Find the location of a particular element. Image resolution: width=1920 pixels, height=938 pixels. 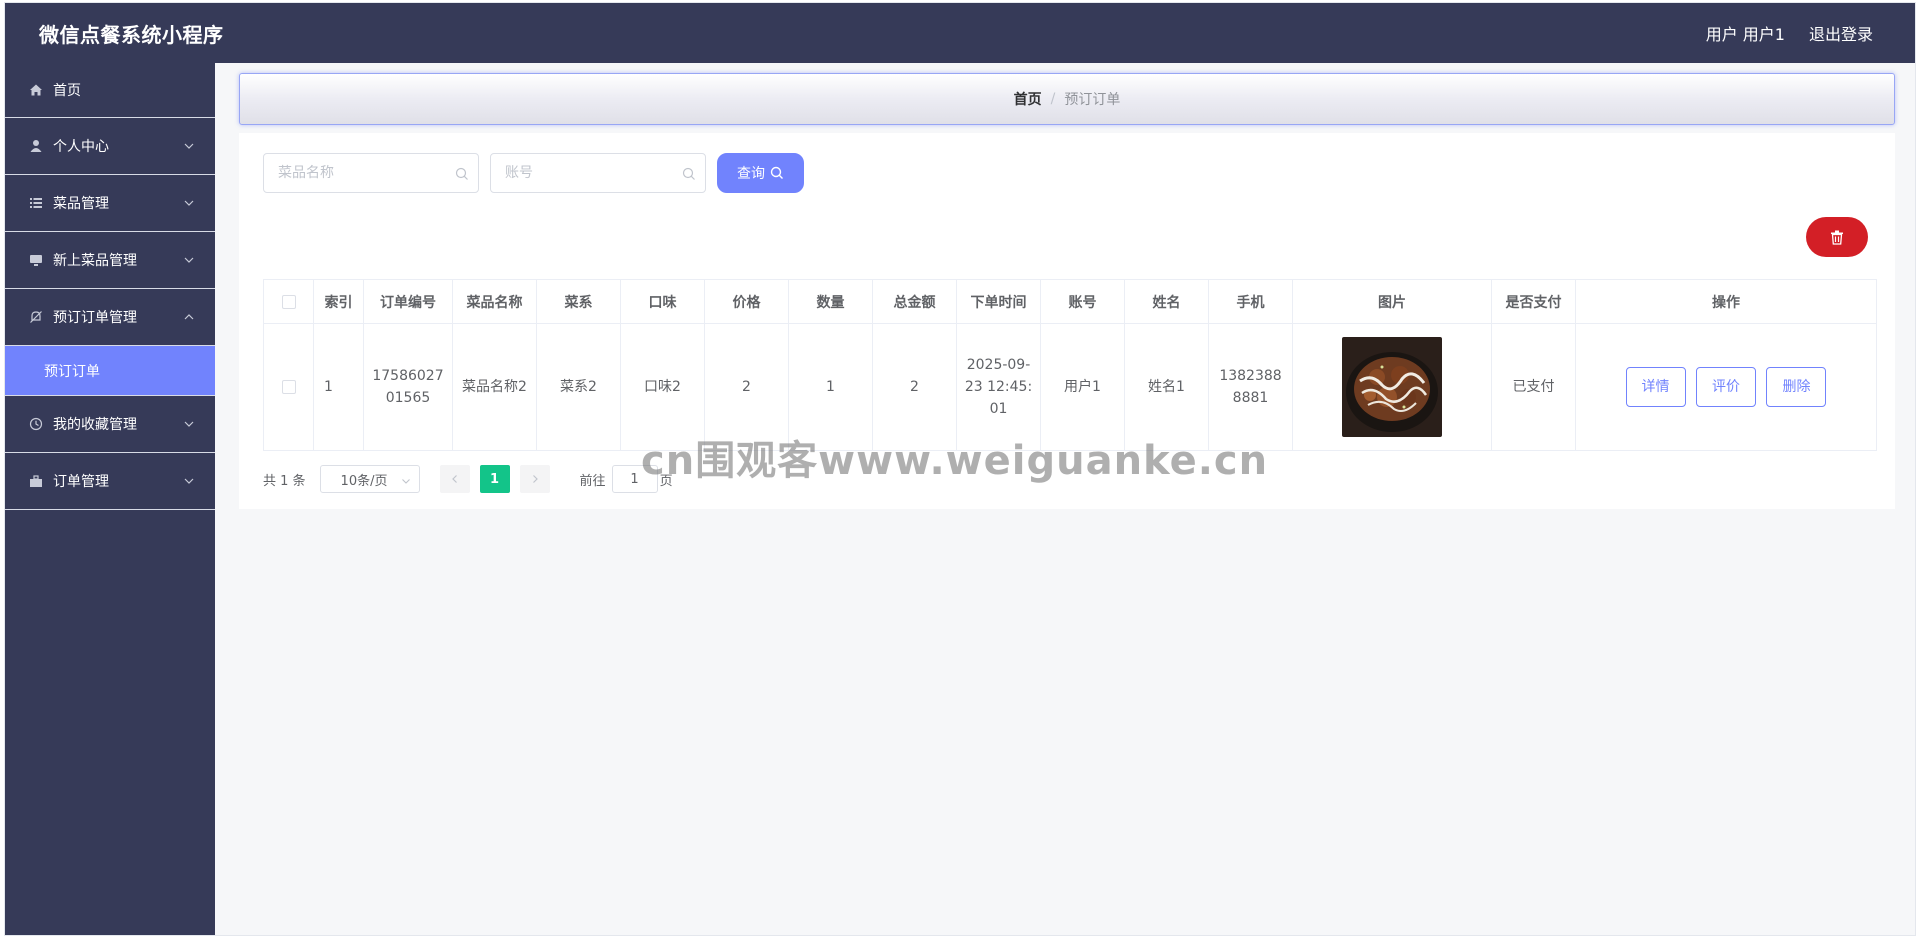

batch-delete-button is located at coordinates (1837, 237).